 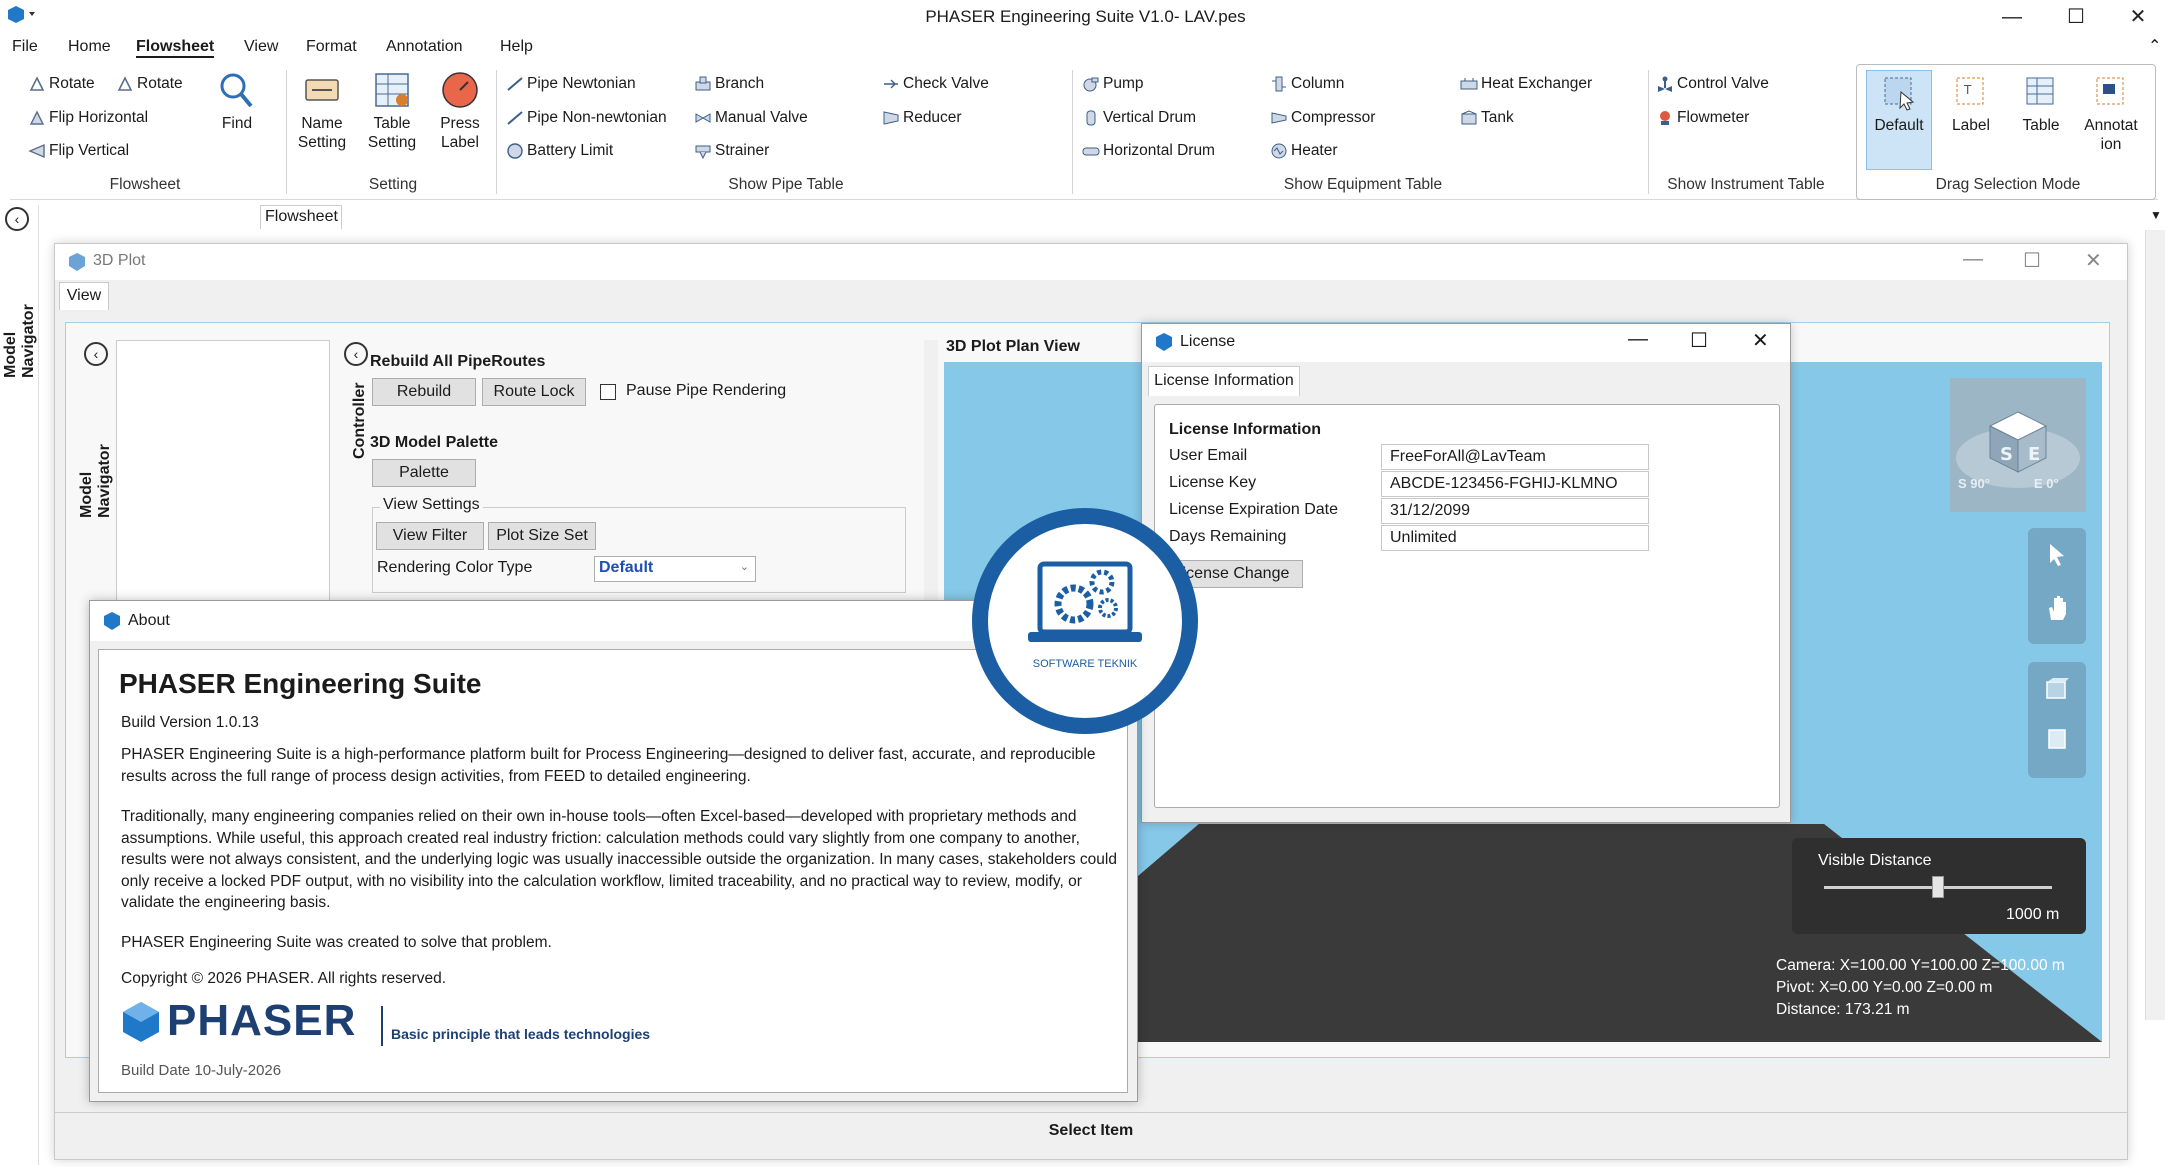 I want to click on days-remaining-field: Unlimited, so click(x=1515, y=538).